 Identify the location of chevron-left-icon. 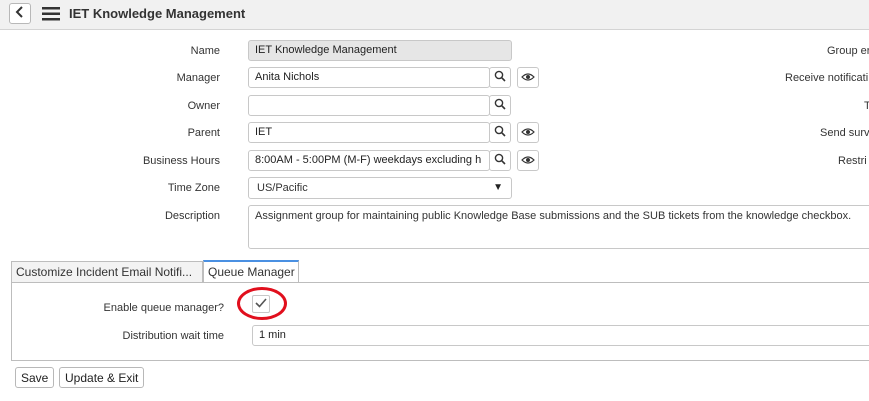
(20, 13).